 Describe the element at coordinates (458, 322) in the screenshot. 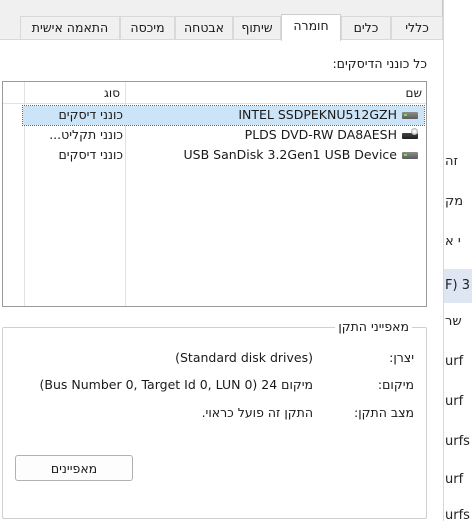

I see `background-item: שר` at that location.